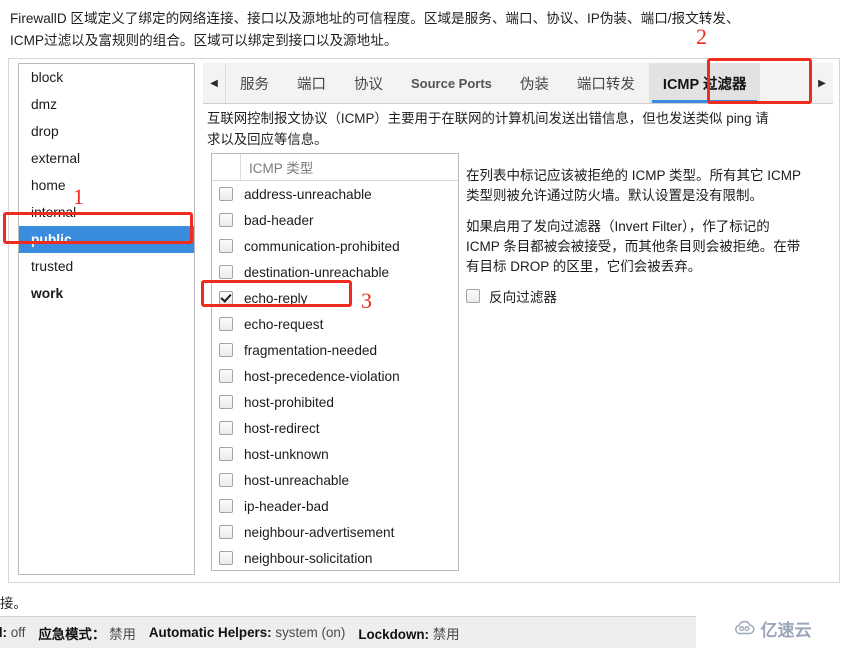 The height and width of the screenshot is (648, 848). I want to click on icmp-type-checkbox-neighbour-solicitation, so click(226, 558).